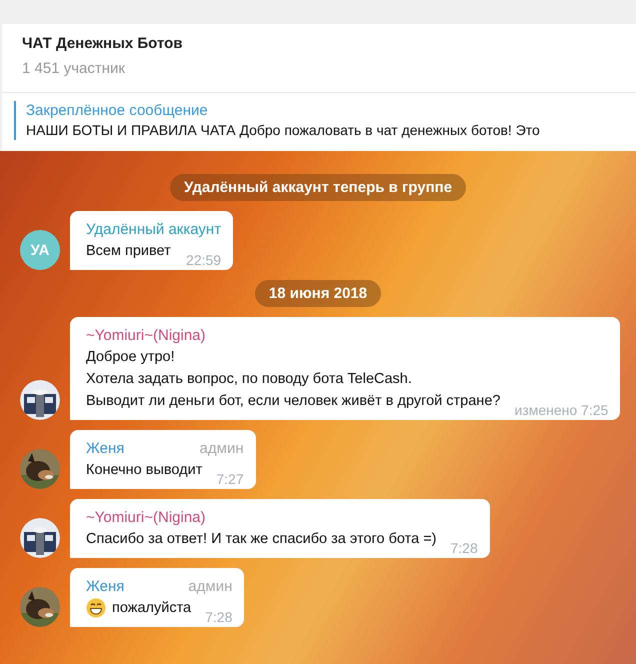 The image size is (636, 664). What do you see at coordinates (103, 43) in the screenshot?
I see `chat-title: ЧАТ Денежных Ботов` at bounding box center [103, 43].